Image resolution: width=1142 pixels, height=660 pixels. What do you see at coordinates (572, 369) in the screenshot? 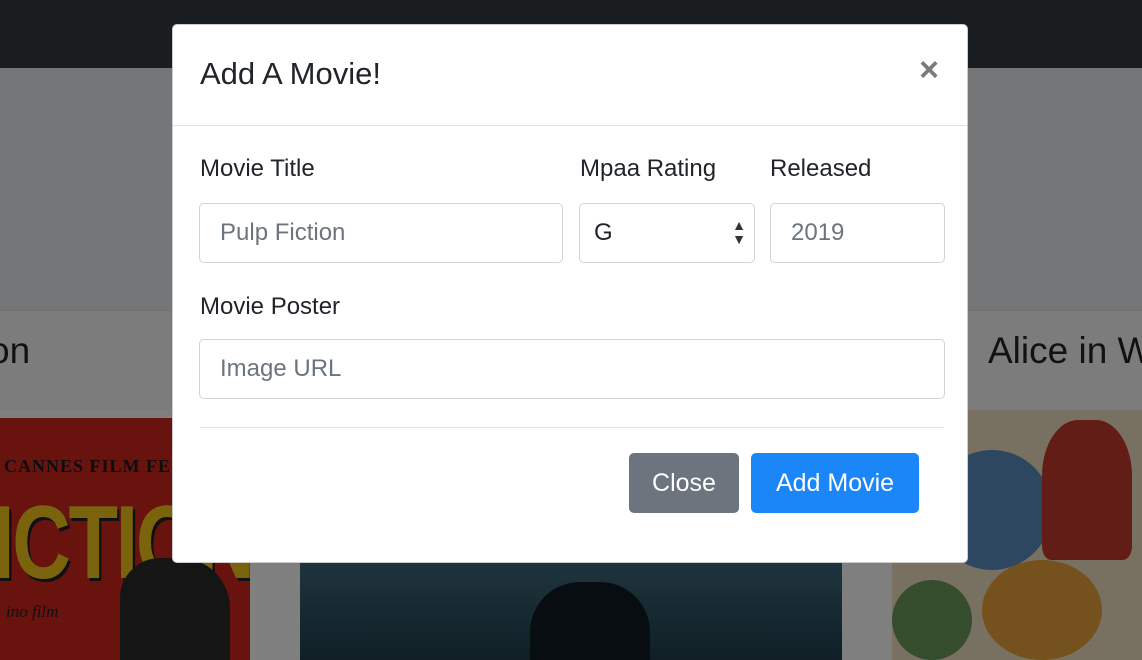
I see `movie-poster-input` at bounding box center [572, 369].